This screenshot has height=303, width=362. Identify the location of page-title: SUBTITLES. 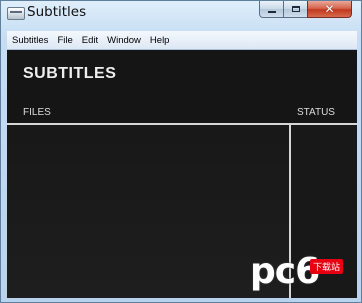
(70, 73).